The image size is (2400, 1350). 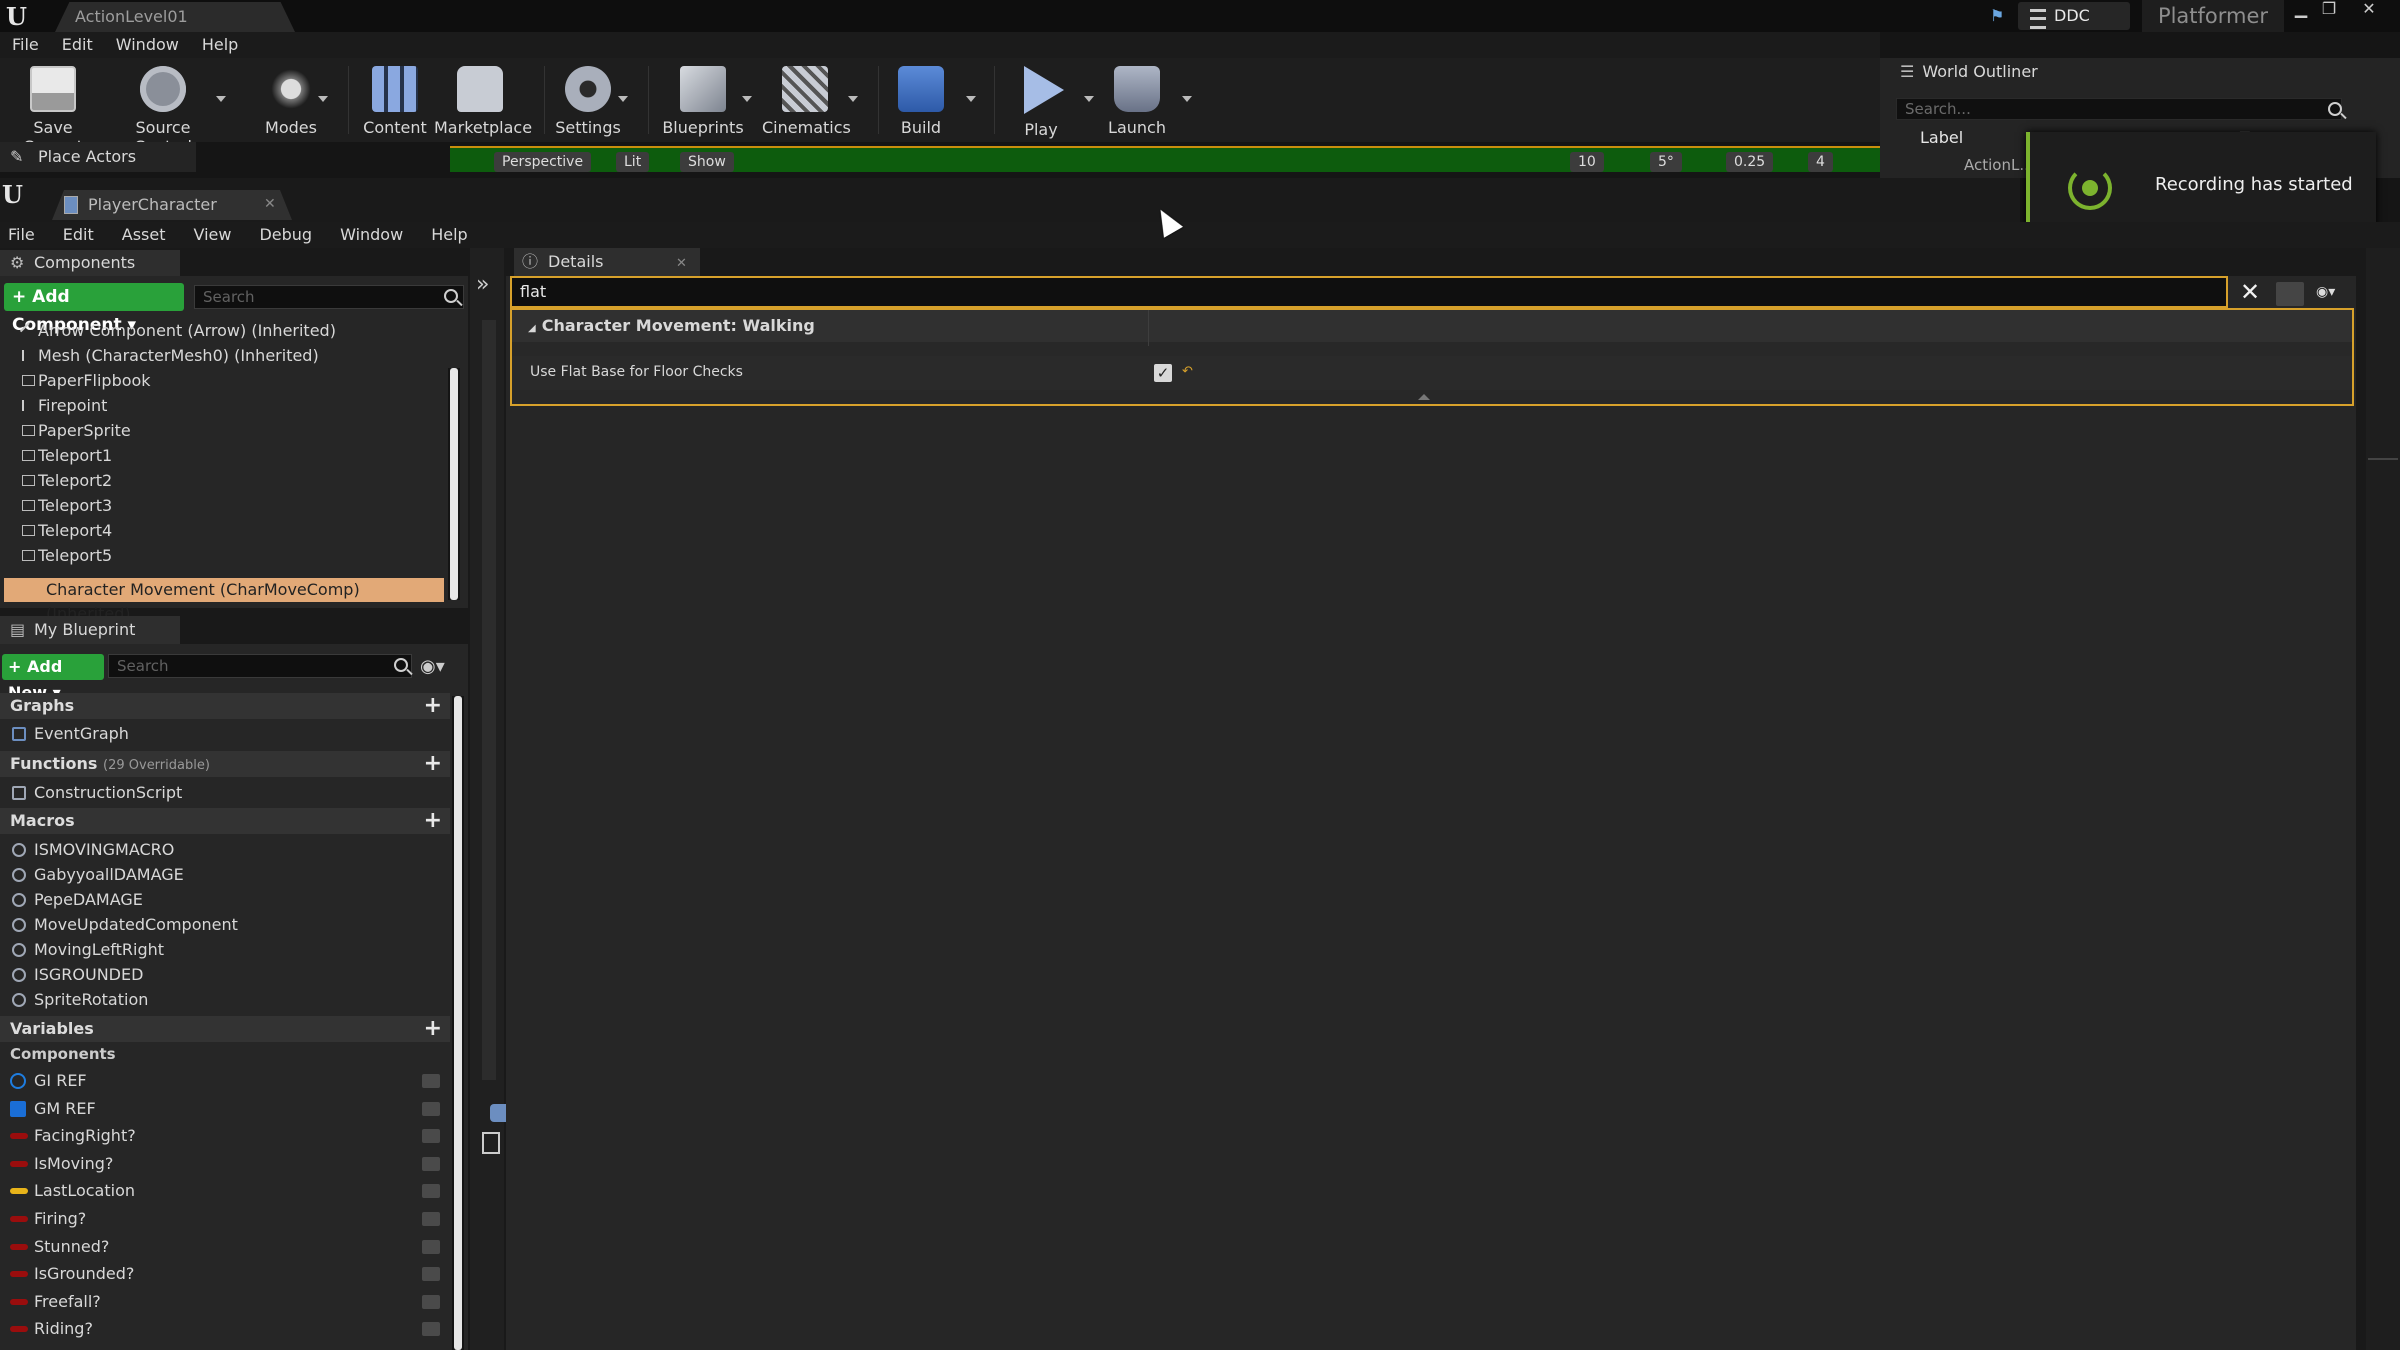 What do you see at coordinates (88, 950) in the screenshot?
I see `macro-item: MovingLeftRight` at bounding box center [88, 950].